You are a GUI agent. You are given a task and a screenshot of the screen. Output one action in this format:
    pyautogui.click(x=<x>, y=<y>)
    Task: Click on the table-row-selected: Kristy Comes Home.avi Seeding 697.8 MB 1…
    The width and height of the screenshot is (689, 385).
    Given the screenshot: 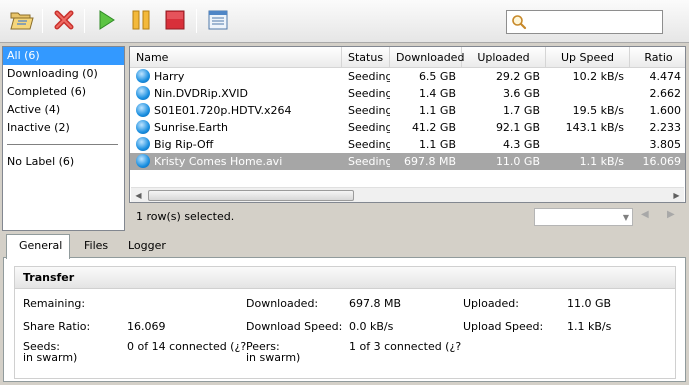 What is the action you would take?
    pyautogui.click(x=407, y=161)
    